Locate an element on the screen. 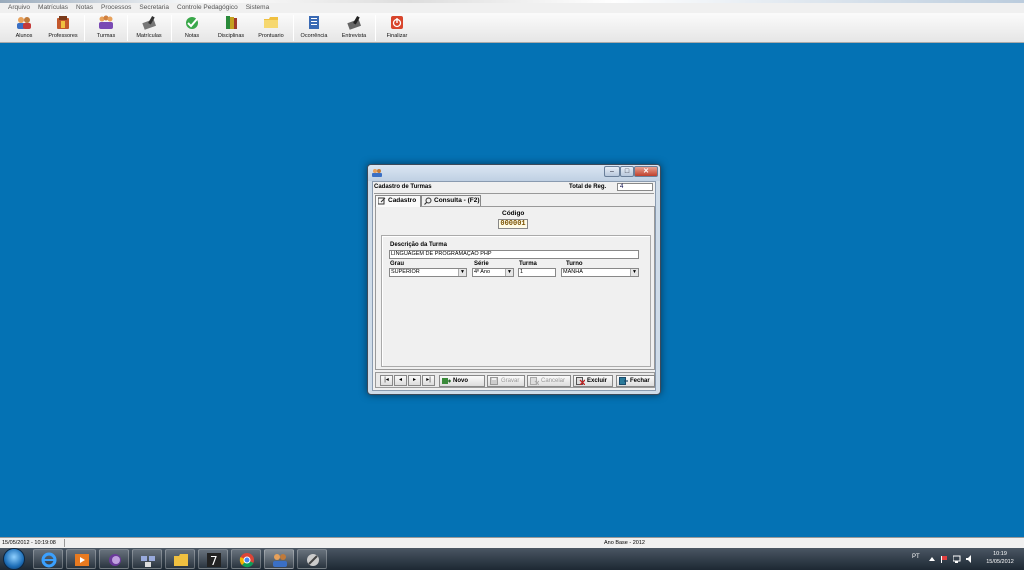 This screenshot has height=570, width=1024. taskbar-tool-button is located at coordinates (312, 559).